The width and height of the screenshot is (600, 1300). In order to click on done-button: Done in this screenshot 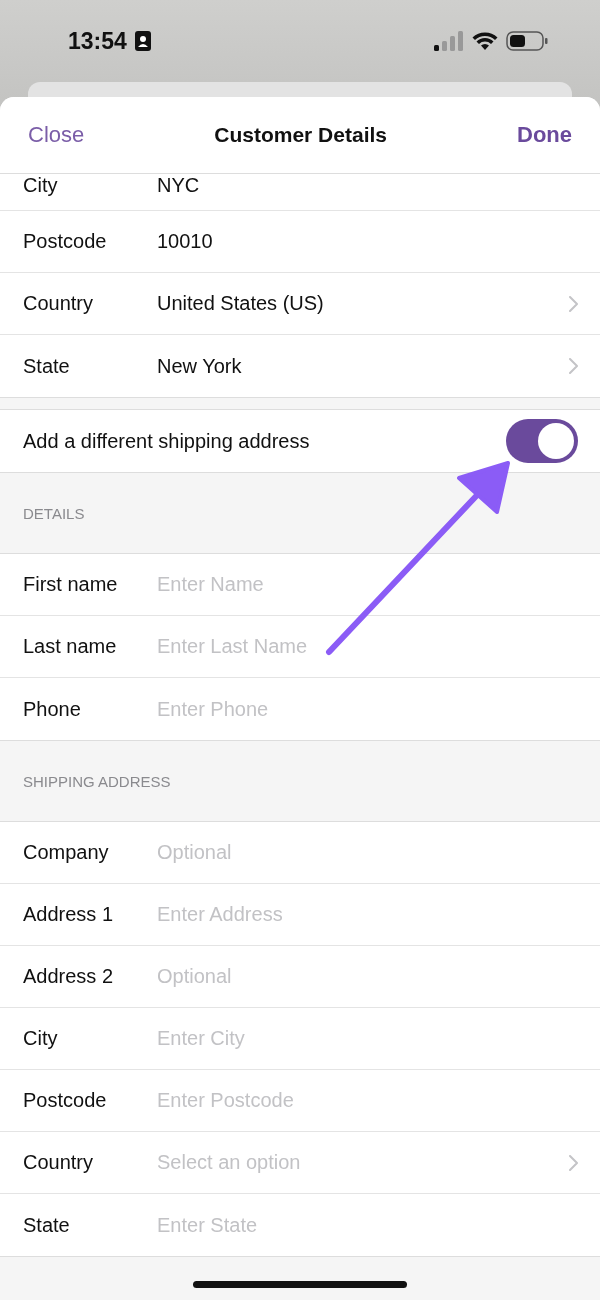, I will do `click(544, 135)`.